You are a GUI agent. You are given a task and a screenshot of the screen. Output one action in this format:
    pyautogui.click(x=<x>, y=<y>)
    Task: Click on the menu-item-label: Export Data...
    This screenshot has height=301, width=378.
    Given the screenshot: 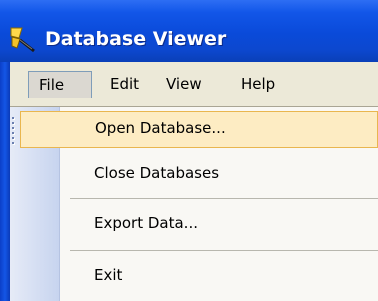 What is the action you would take?
    pyautogui.click(x=146, y=223)
    